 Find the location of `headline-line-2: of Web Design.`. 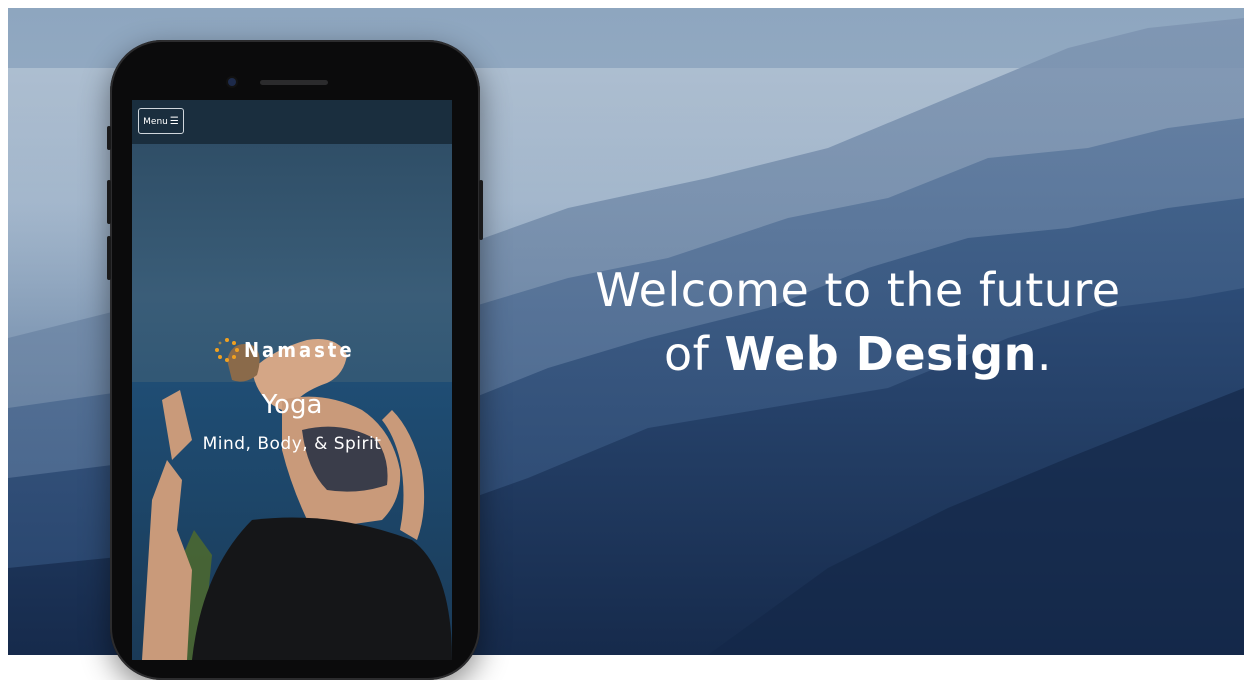

headline-line-2: of Web Design. is located at coordinates (858, 354).